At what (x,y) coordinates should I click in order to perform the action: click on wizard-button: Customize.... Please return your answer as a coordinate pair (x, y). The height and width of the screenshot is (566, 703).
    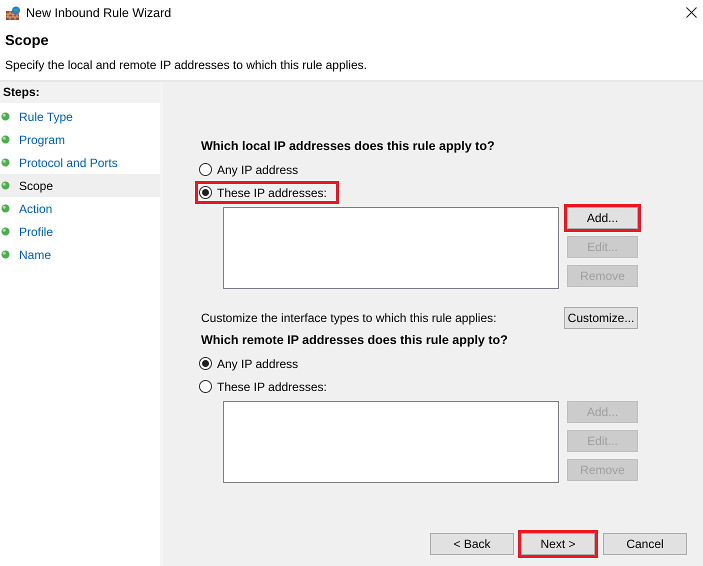
    Looking at the image, I should click on (601, 318).